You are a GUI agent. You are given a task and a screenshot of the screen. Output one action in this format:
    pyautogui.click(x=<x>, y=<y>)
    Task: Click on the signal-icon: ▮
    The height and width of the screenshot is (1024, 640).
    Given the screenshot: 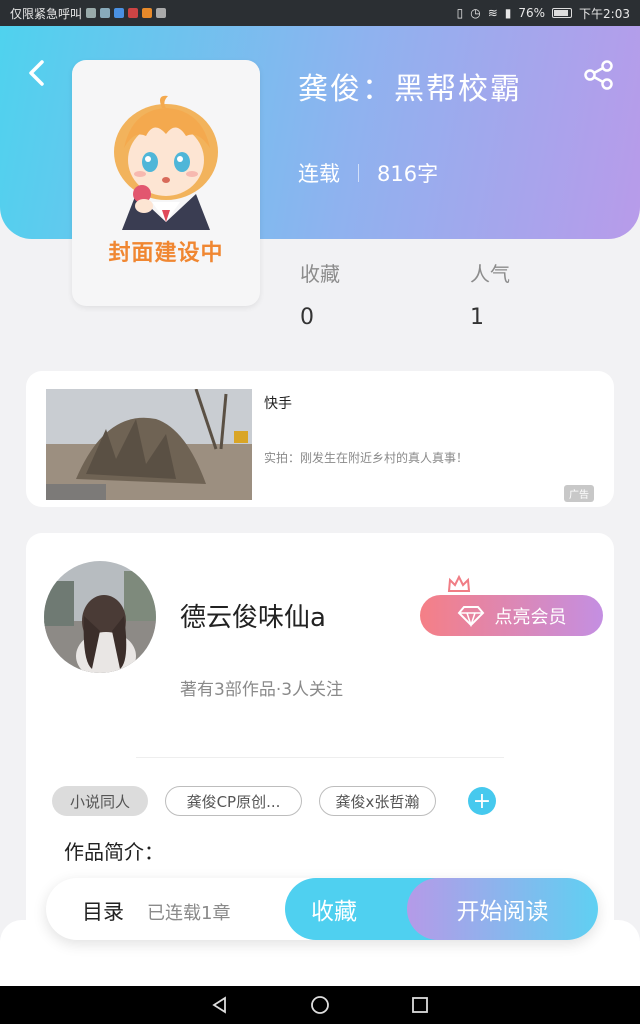 What is the action you would take?
    pyautogui.click(x=508, y=13)
    